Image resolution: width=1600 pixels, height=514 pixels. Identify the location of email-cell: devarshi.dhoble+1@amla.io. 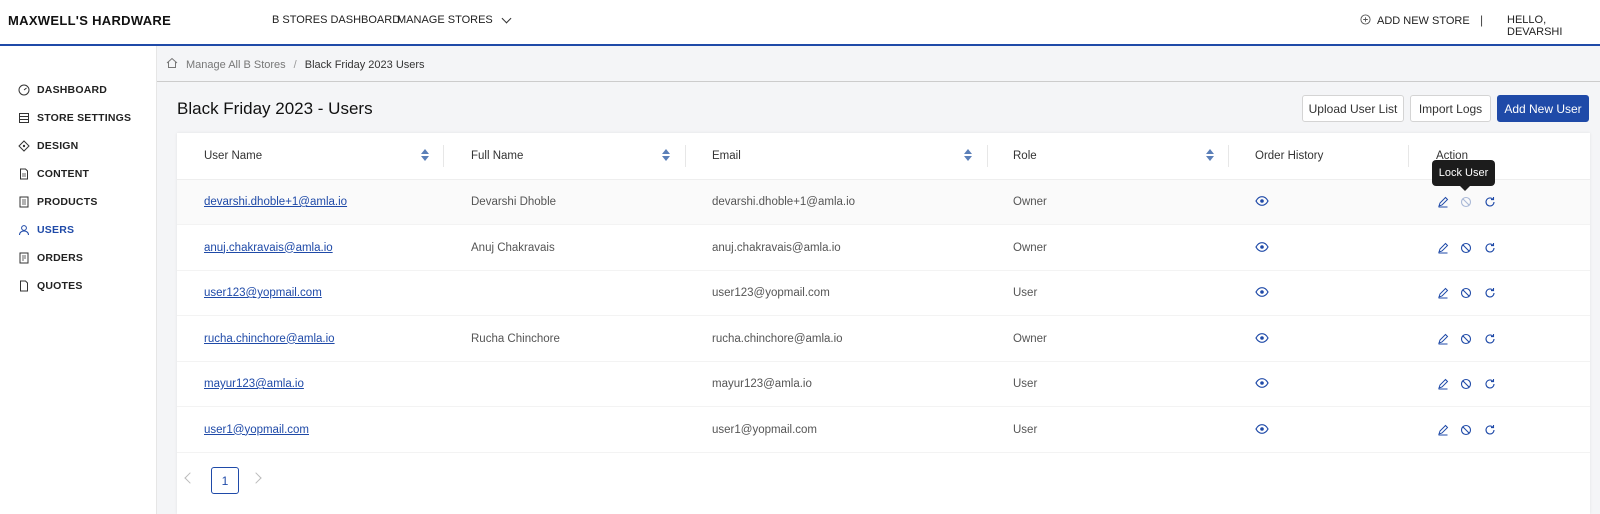
(784, 202).